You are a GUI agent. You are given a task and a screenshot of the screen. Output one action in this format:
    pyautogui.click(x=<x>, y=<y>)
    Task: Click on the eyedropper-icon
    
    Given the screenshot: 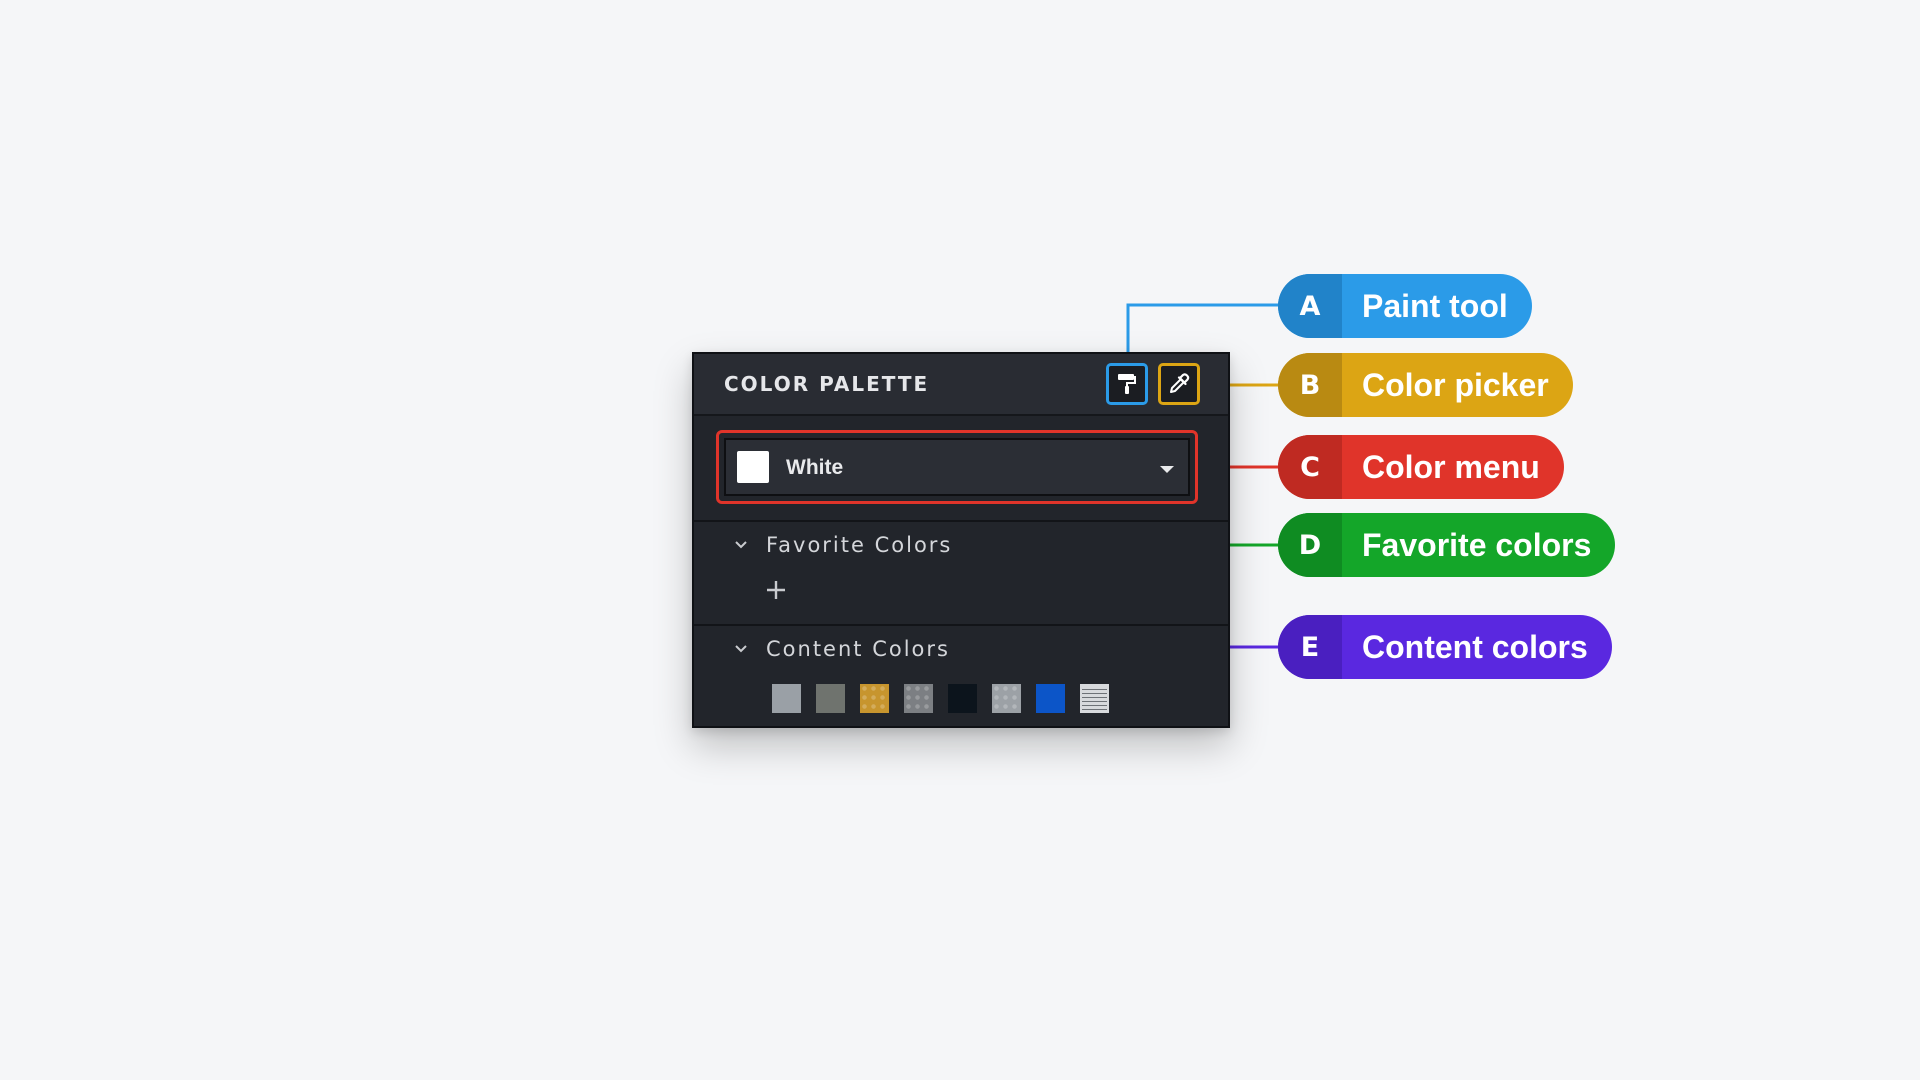 What is the action you would take?
    pyautogui.click(x=1180, y=383)
    